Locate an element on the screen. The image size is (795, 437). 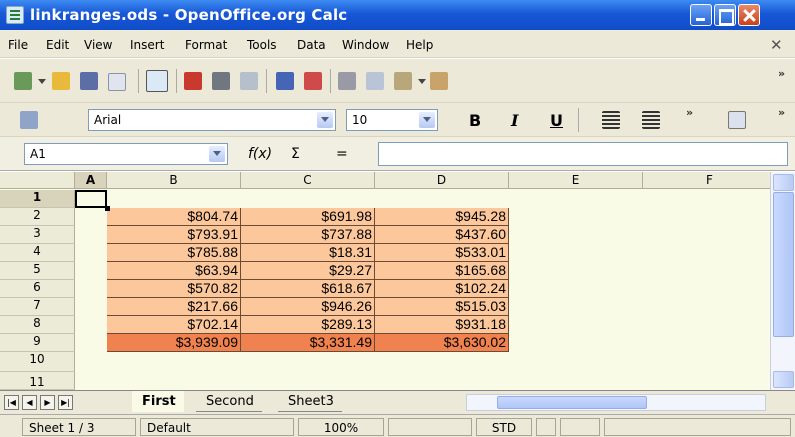
maximize-button is located at coordinates (725, 15).